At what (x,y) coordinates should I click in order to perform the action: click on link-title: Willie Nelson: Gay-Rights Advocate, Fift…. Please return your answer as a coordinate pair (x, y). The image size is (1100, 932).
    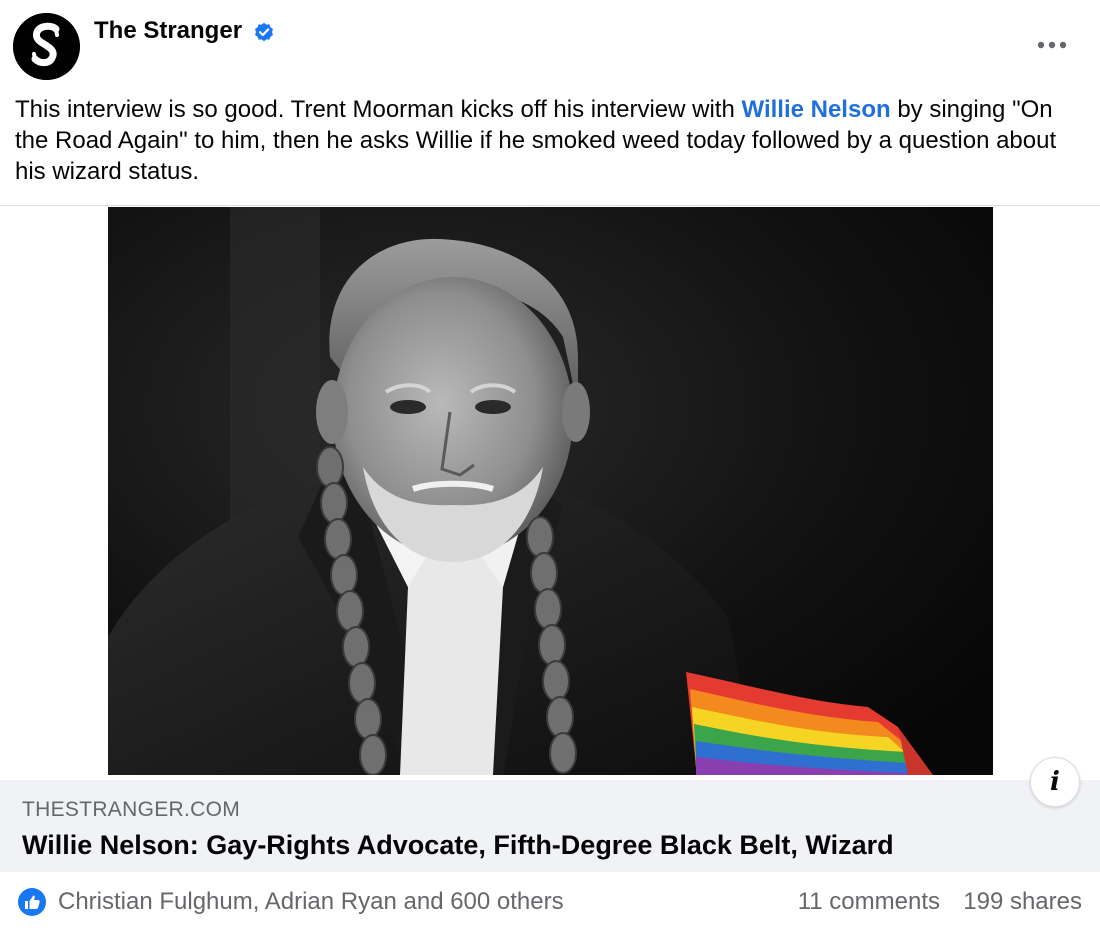
    Looking at the image, I should click on (458, 845).